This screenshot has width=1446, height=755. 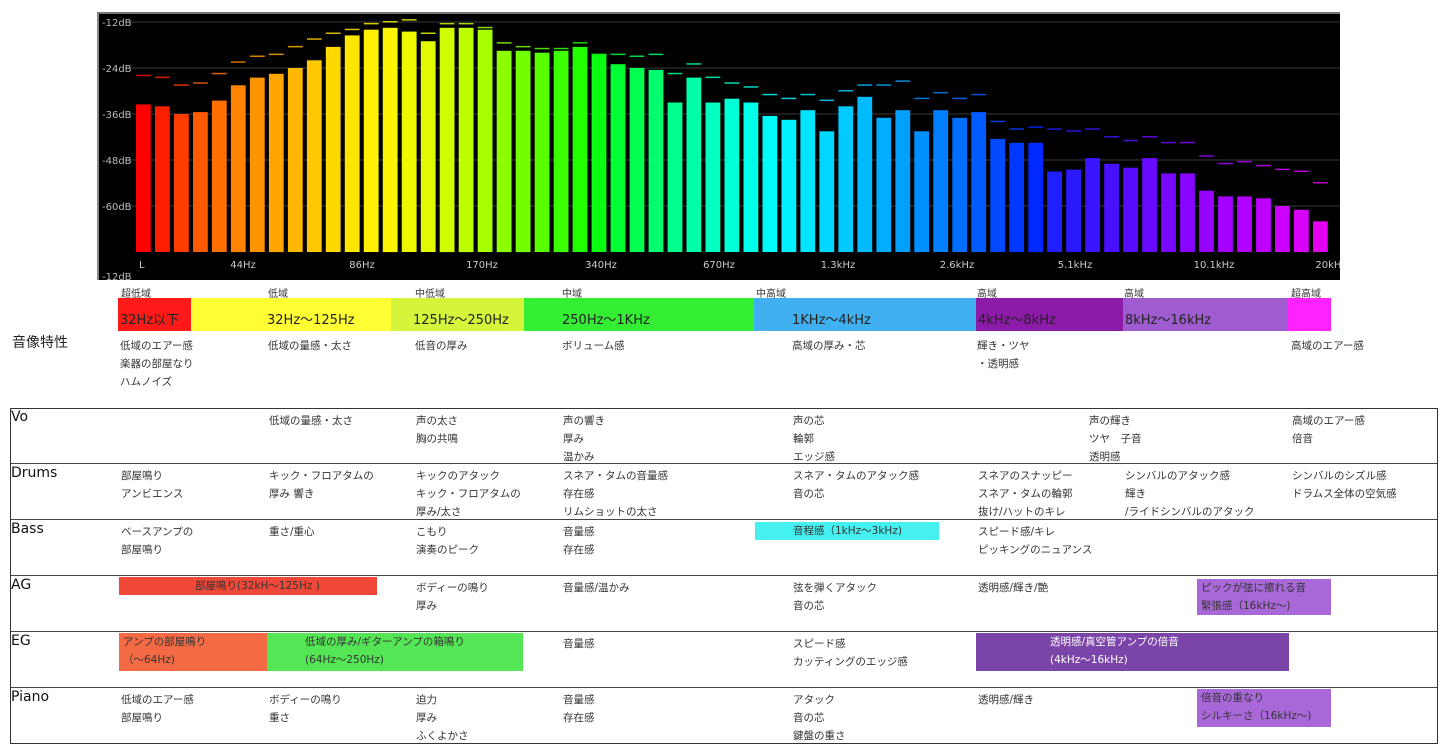 I want to click on x-tick-label: 670Hz, so click(x=719, y=265).